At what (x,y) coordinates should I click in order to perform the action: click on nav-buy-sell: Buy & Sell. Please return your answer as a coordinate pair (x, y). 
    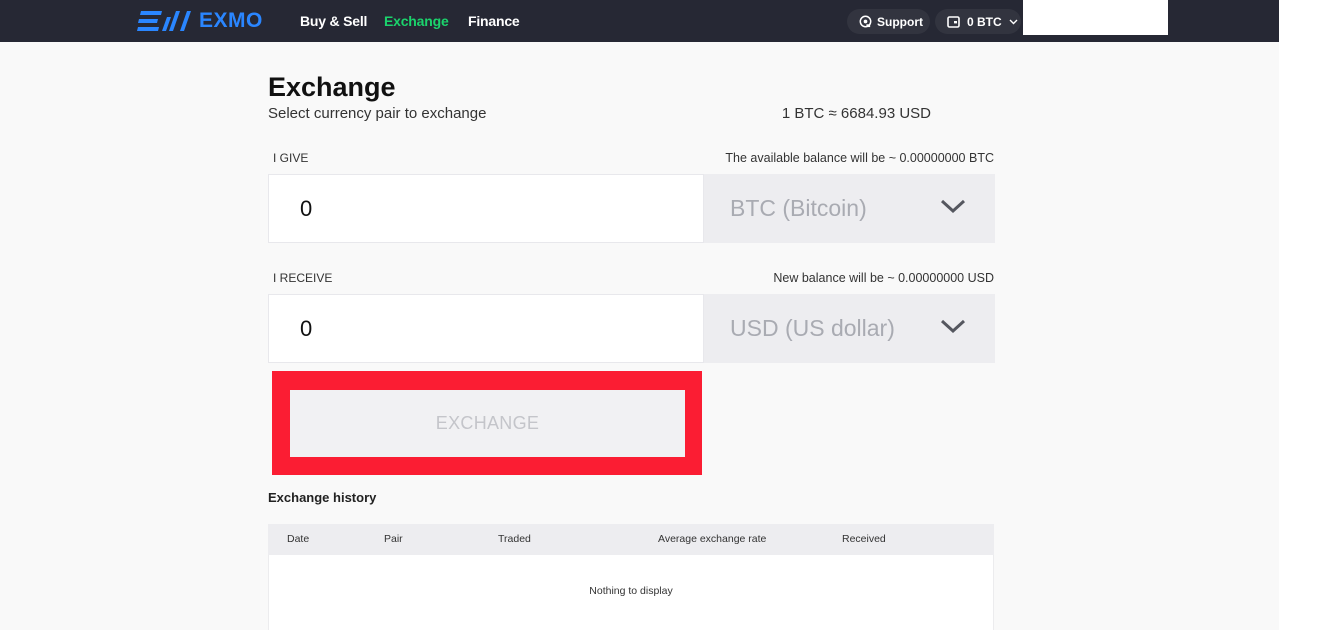
    Looking at the image, I should click on (333, 21).